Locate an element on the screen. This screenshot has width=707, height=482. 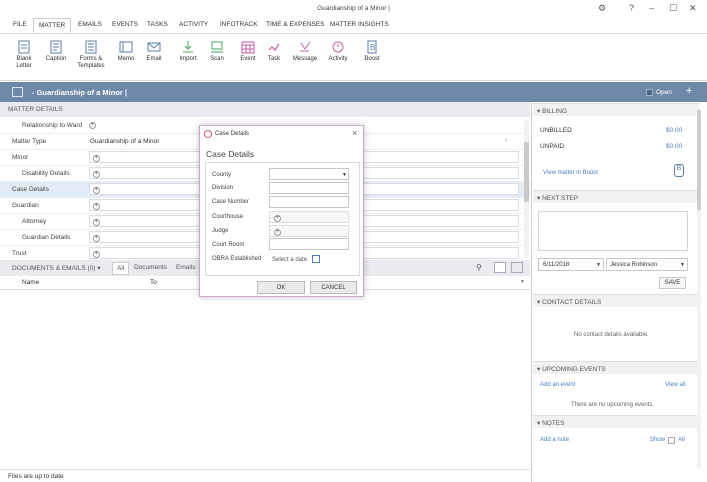
tab-activity: ACTIVITY is located at coordinates (193, 24).